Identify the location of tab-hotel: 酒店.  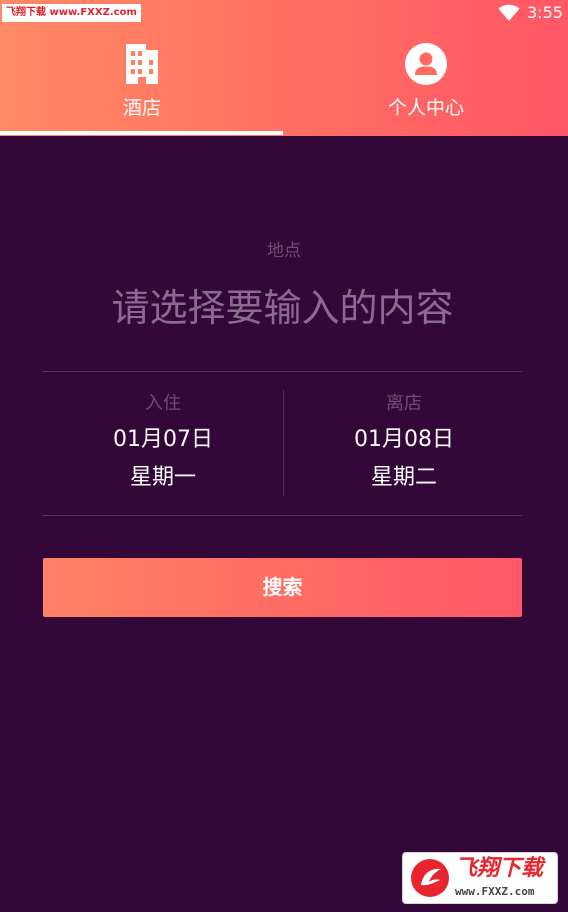
(142, 85).